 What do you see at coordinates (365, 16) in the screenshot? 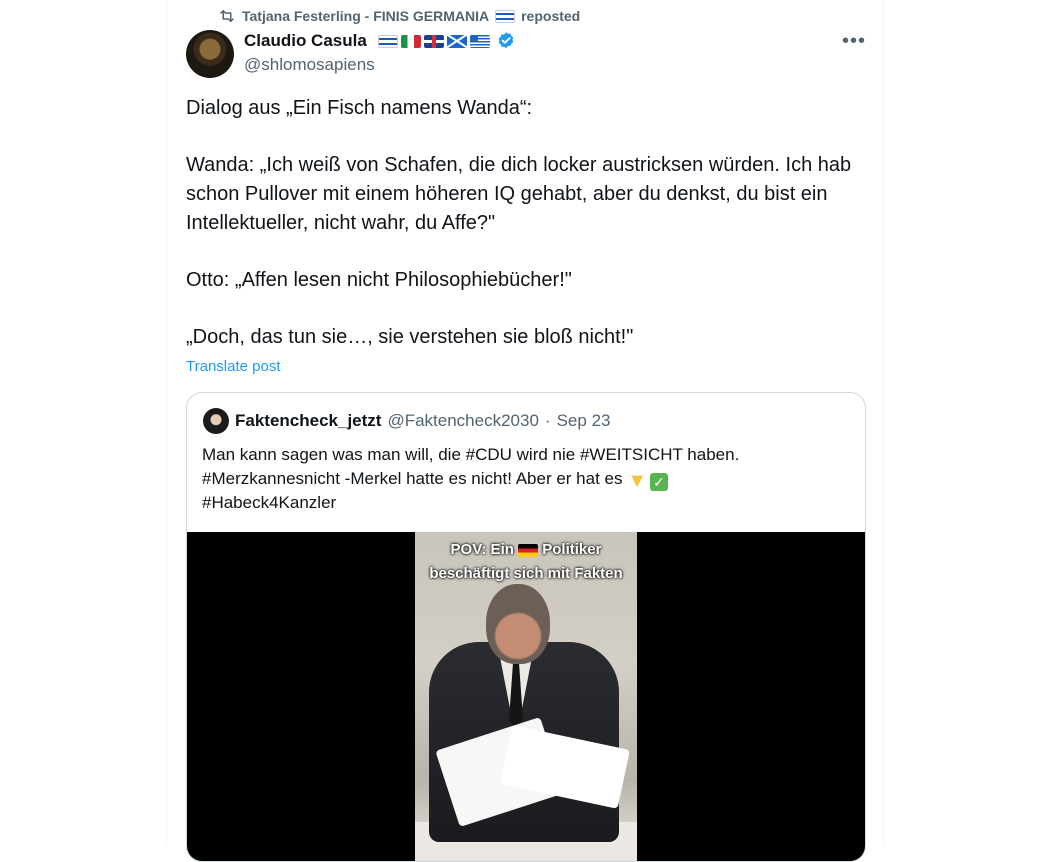
I see `repost-user: Tatjana Festerling - FINIS GERMANIA` at bounding box center [365, 16].